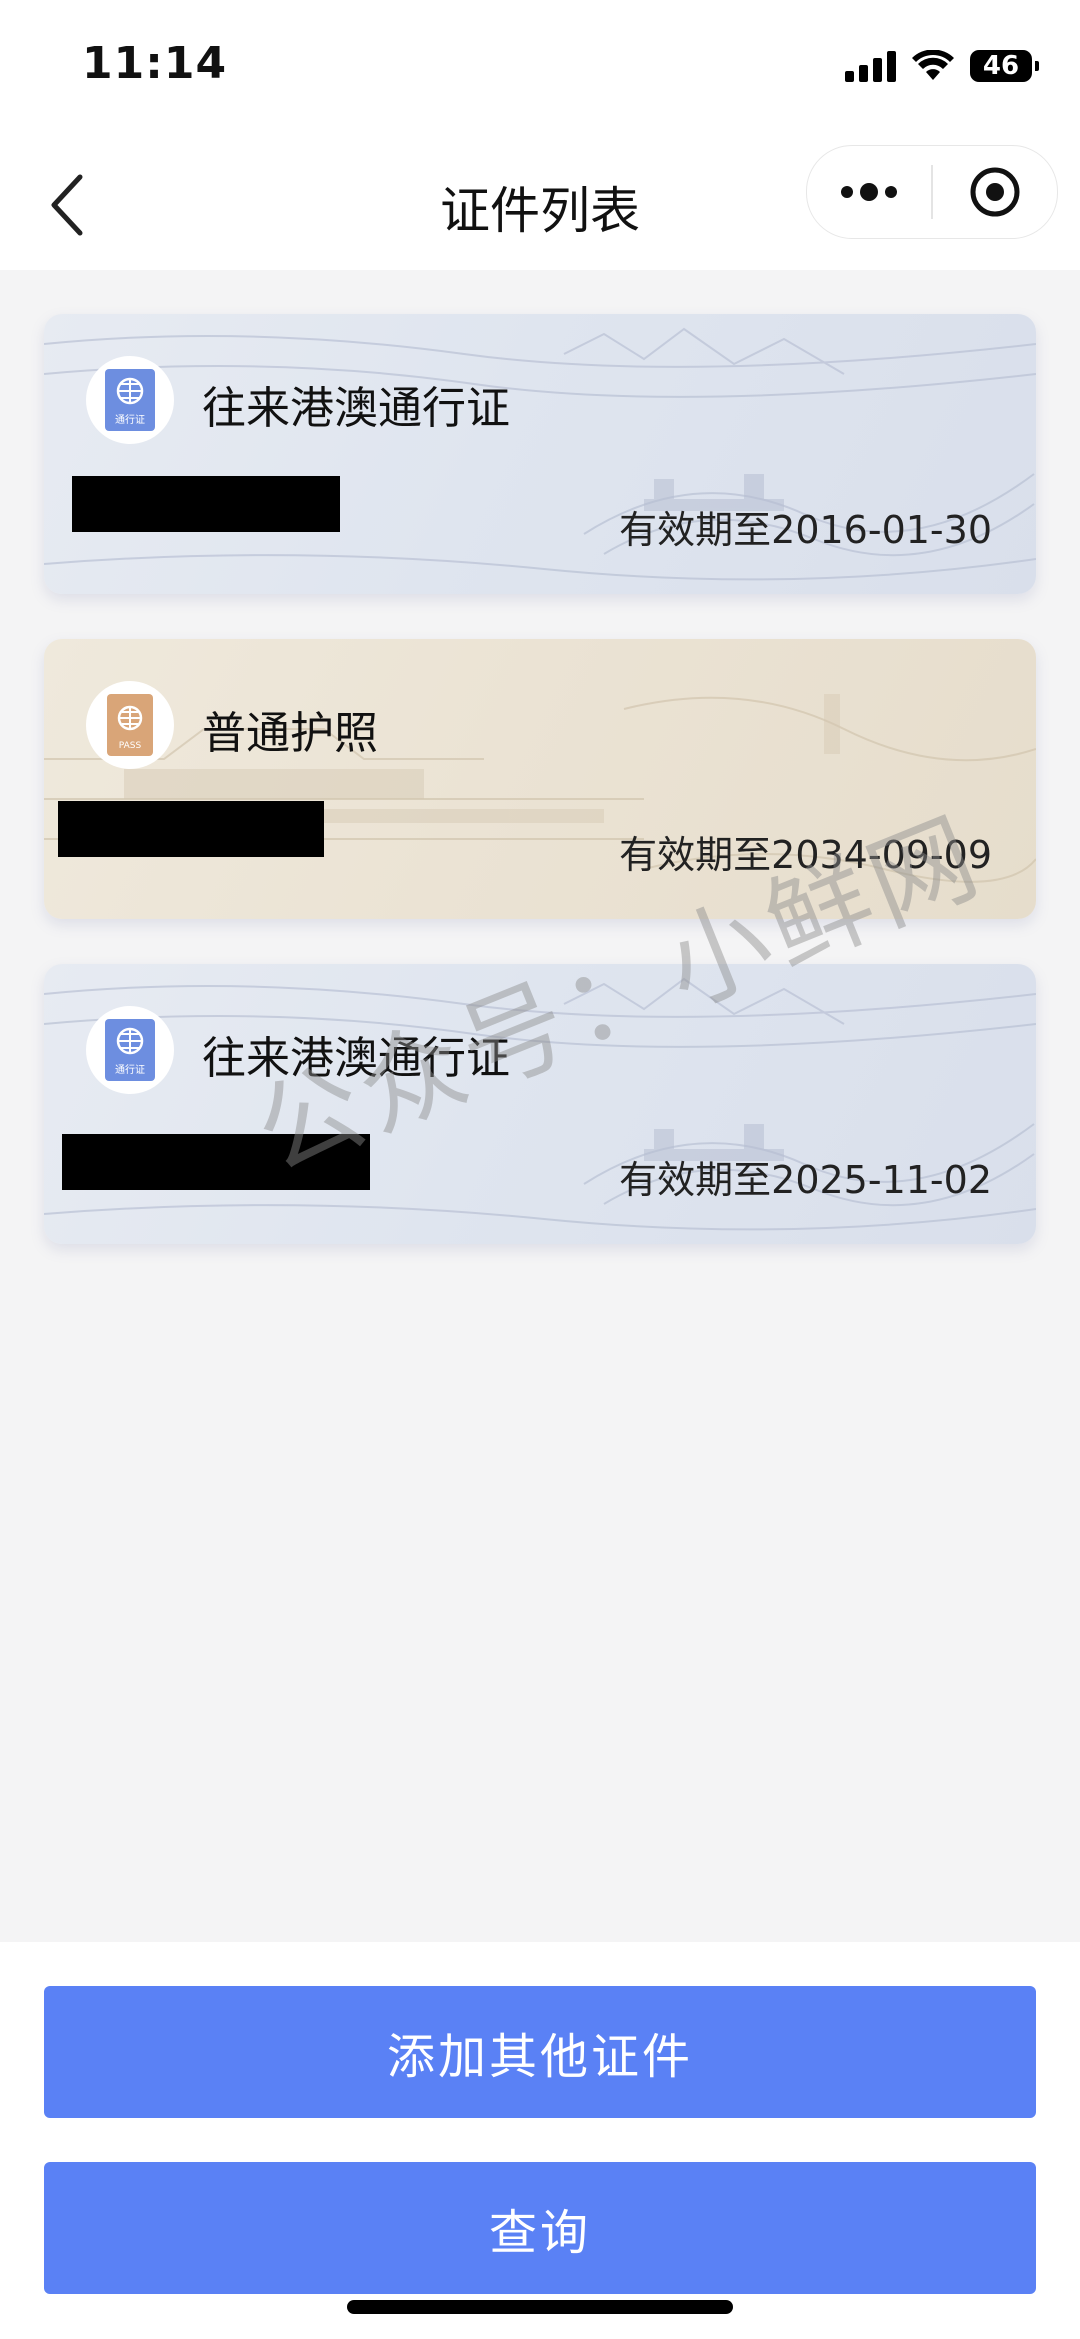 Image resolution: width=1080 pixels, height=2339 pixels. I want to click on mini-program-capsule, so click(932, 192).